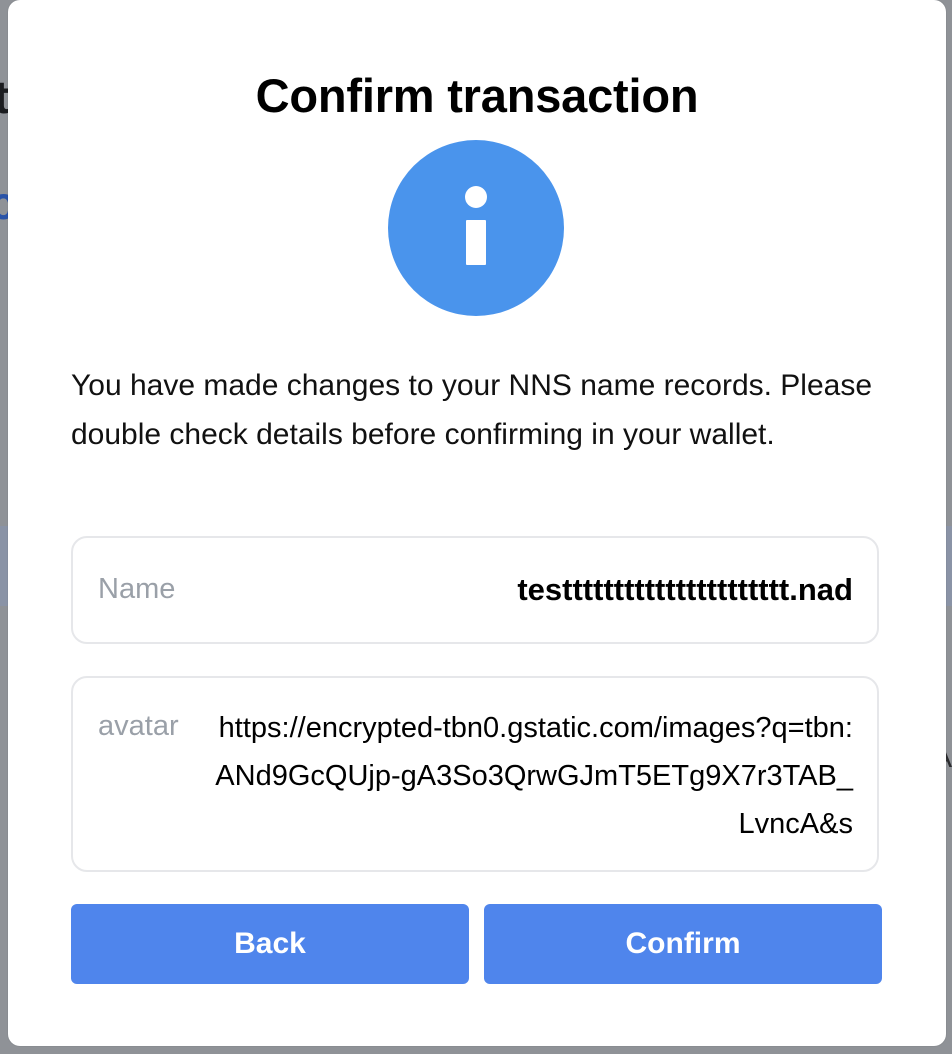 This screenshot has width=952, height=1054. What do you see at coordinates (475, 590) in the screenshot?
I see `record-name-card: Name testttttttttttttttttttttt.nad` at bounding box center [475, 590].